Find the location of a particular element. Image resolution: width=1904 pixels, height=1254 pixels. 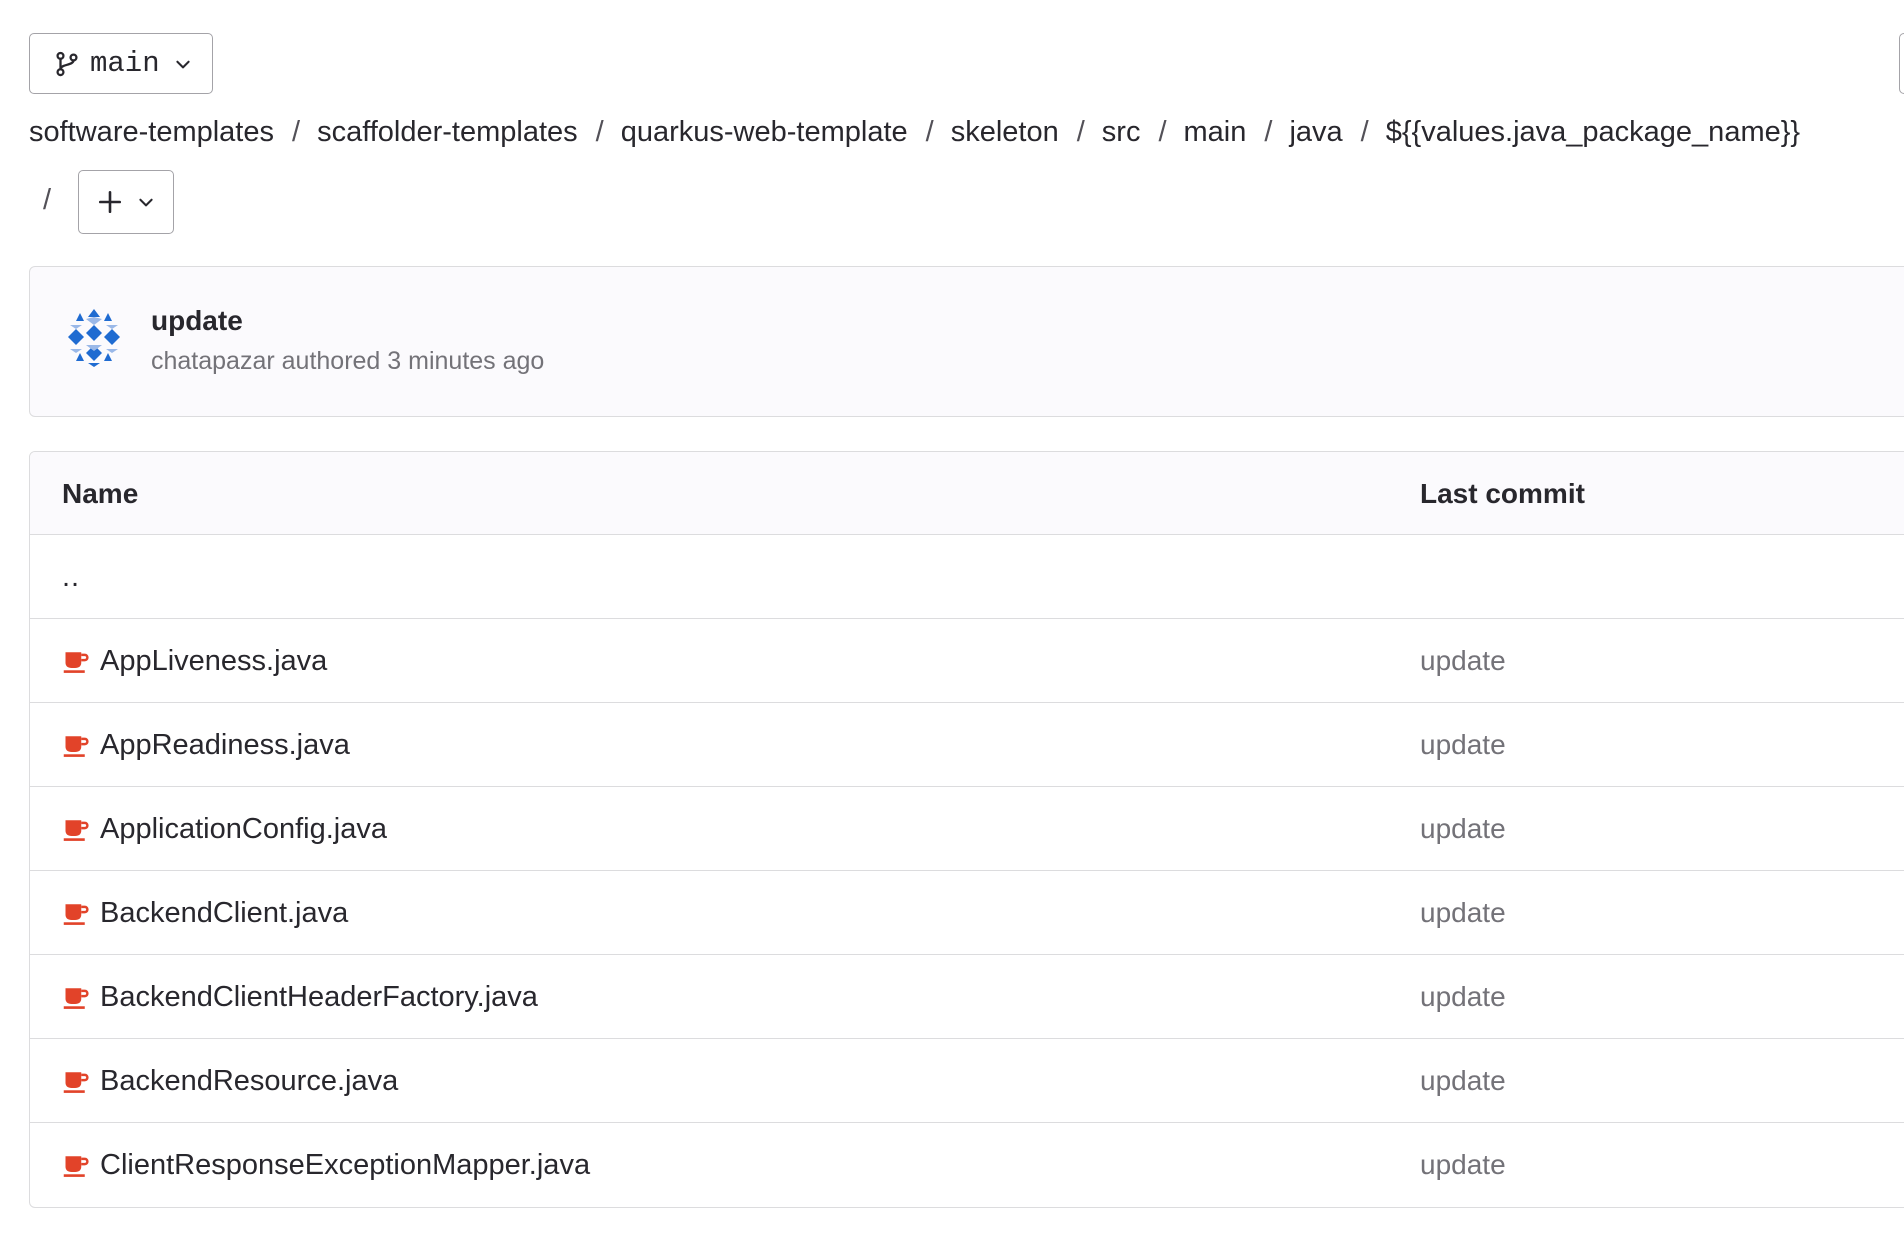

breadcrumb-item-package: ${{values.java_package_name}} is located at coordinates (1593, 132).